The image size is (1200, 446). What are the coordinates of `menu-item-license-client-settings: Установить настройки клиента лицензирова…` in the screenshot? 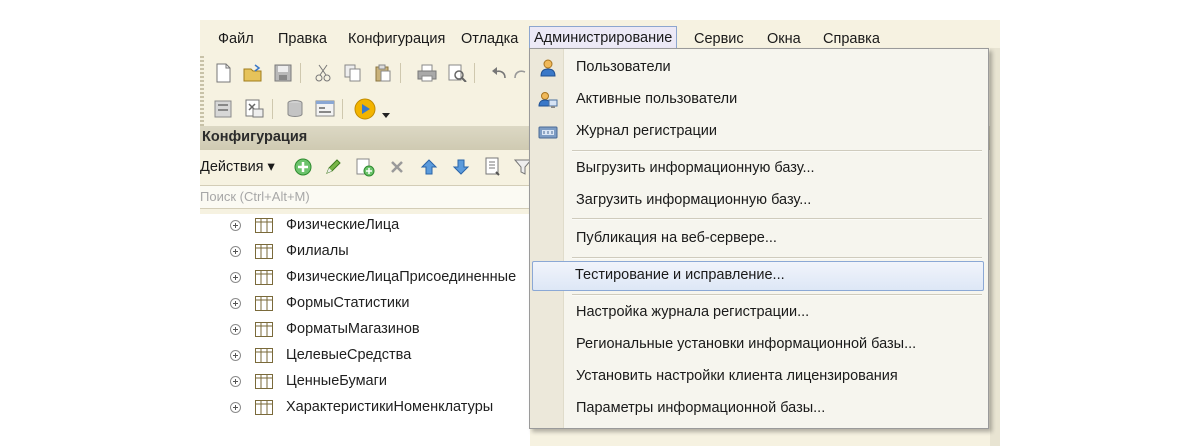 It's located at (758, 377).